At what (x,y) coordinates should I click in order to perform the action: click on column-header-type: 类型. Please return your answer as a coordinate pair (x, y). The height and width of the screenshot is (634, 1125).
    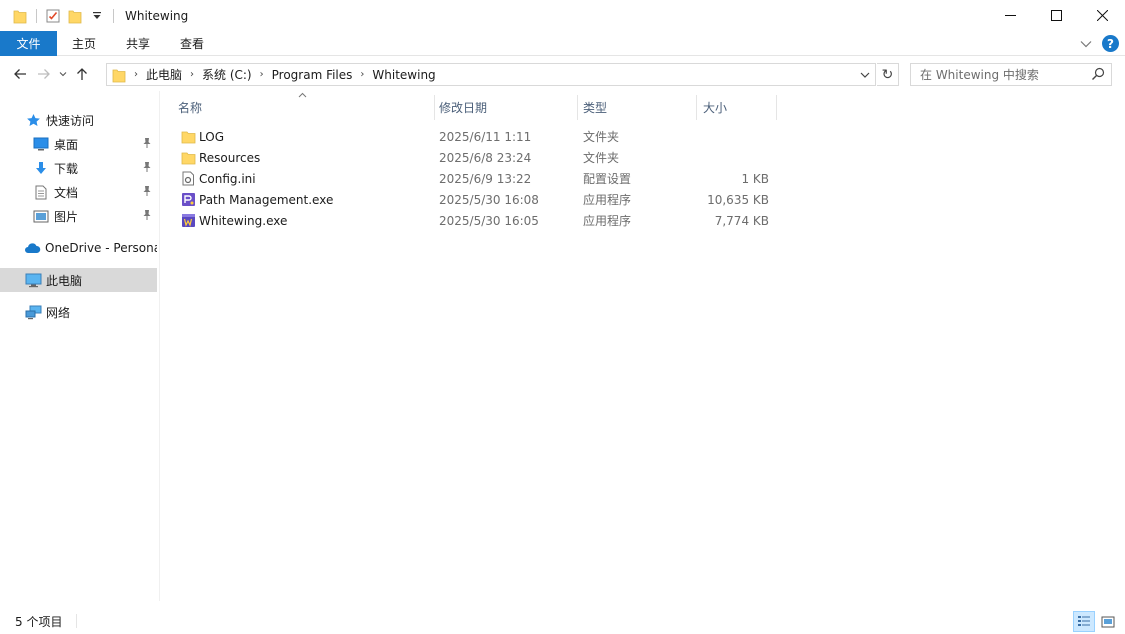
    Looking at the image, I should click on (630, 107).